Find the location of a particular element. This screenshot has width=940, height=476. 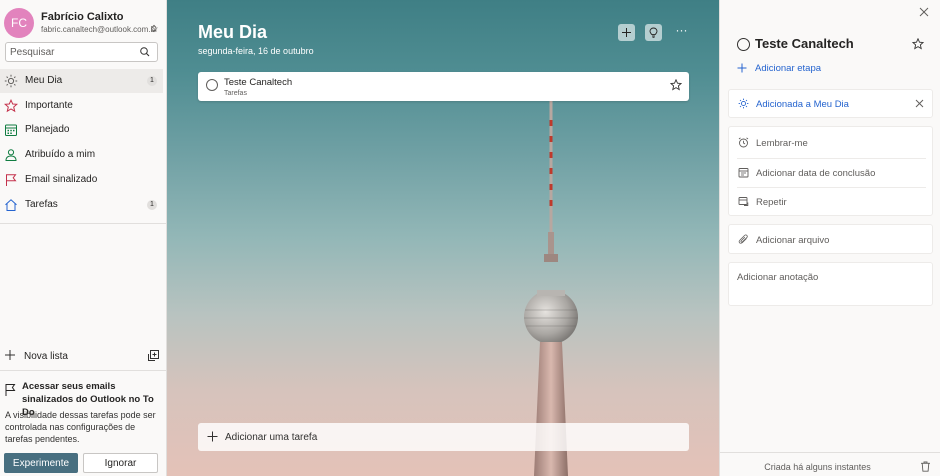

add-task-input is located at coordinates (445, 437).